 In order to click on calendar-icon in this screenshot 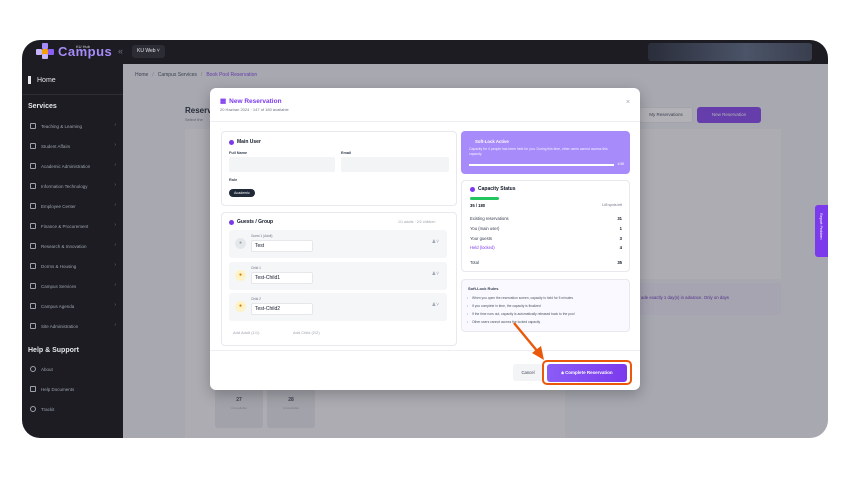, I will do `click(33, 306)`.